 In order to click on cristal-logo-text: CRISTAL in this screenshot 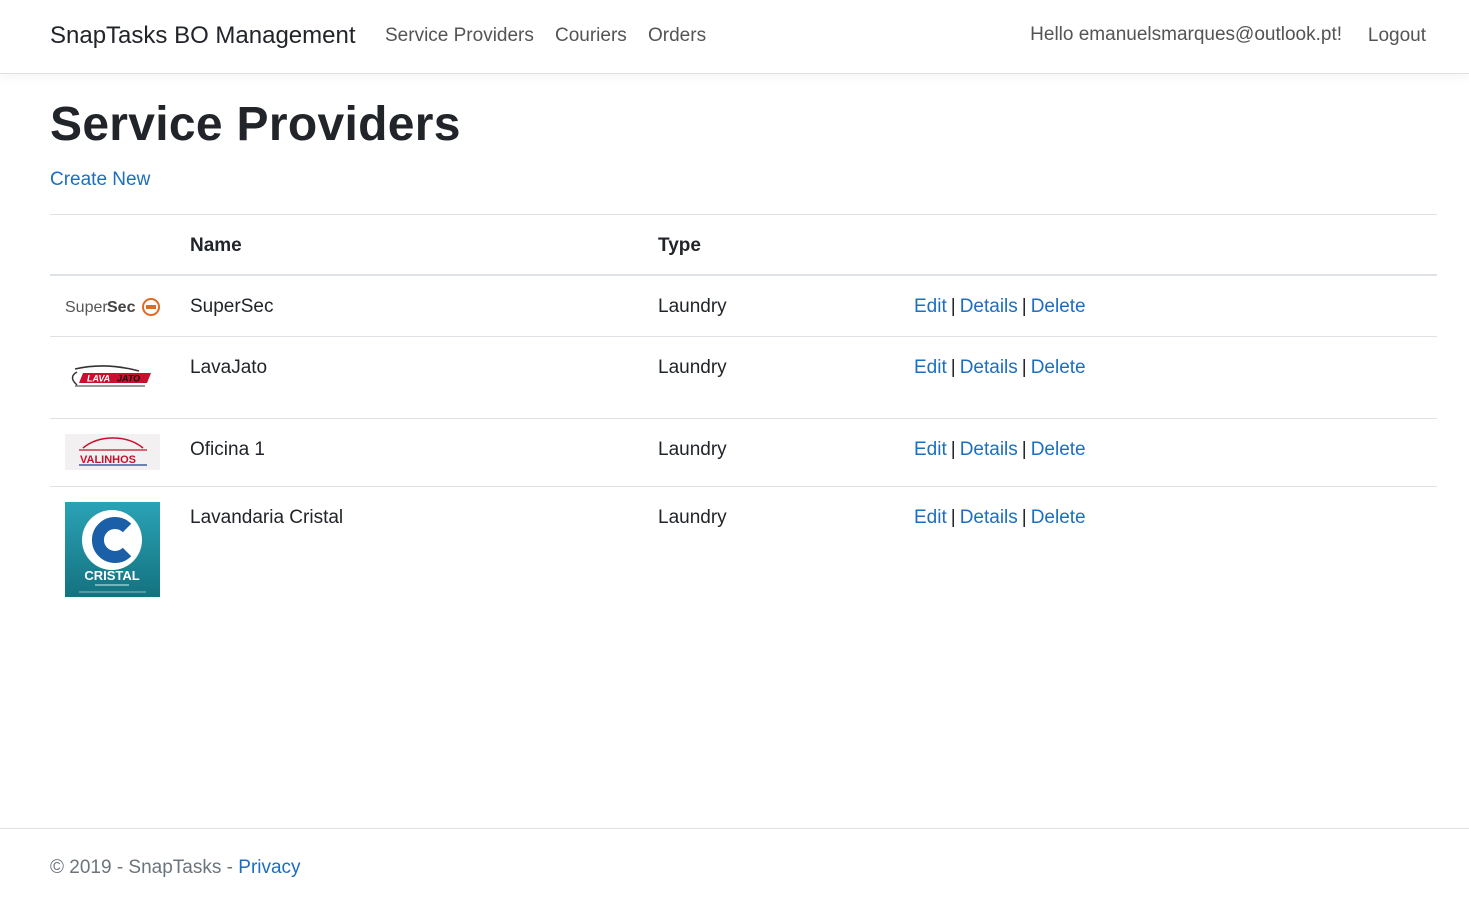, I will do `click(111, 575)`.